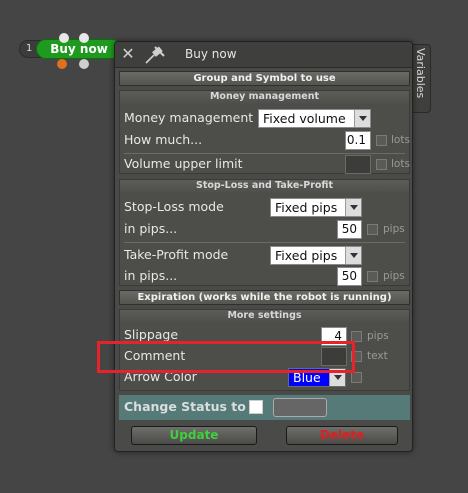  What do you see at coordinates (256, 407) in the screenshot?
I see `change-status-checkbox` at bounding box center [256, 407].